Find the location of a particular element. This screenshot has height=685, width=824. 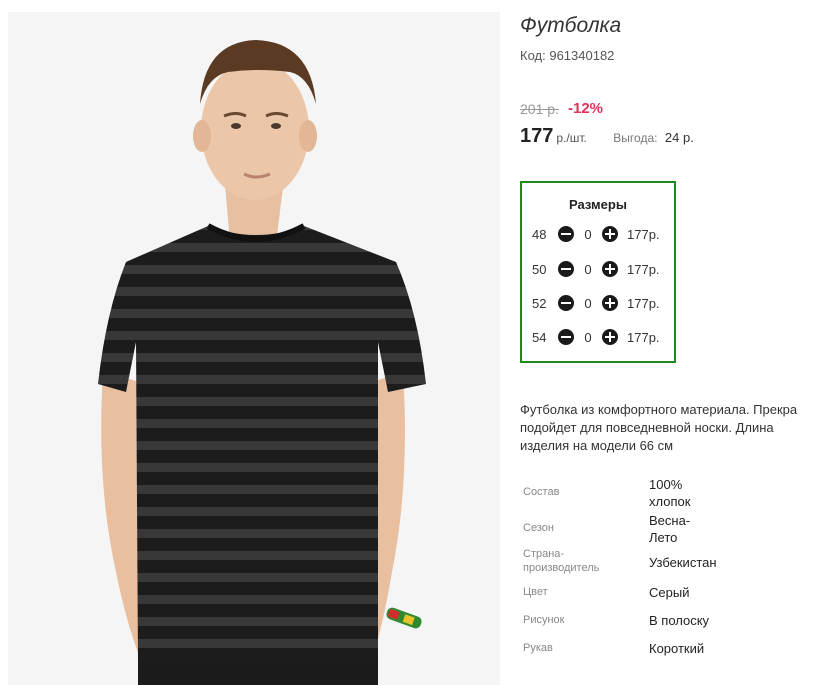

attribute-value: Узбекистан is located at coordinates (683, 562).